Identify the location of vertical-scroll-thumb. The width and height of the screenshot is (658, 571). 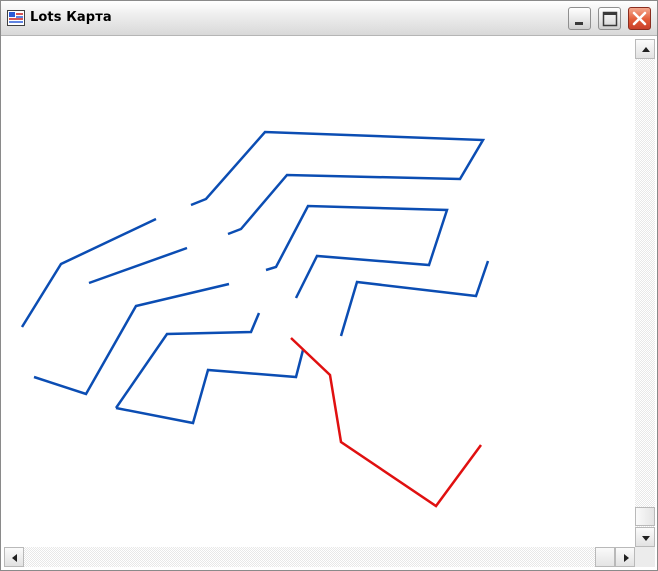
(645, 516).